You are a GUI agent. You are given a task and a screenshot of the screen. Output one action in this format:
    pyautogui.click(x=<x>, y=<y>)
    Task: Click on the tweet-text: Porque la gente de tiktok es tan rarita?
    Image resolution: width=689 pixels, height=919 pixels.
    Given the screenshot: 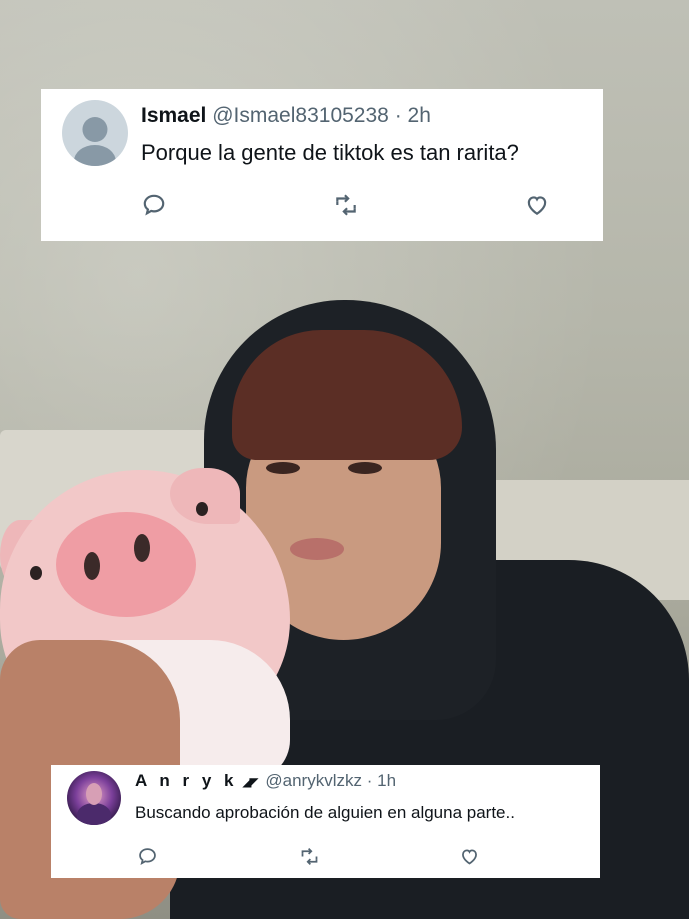 What is the action you would take?
    pyautogui.click(x=330, y=152)
    